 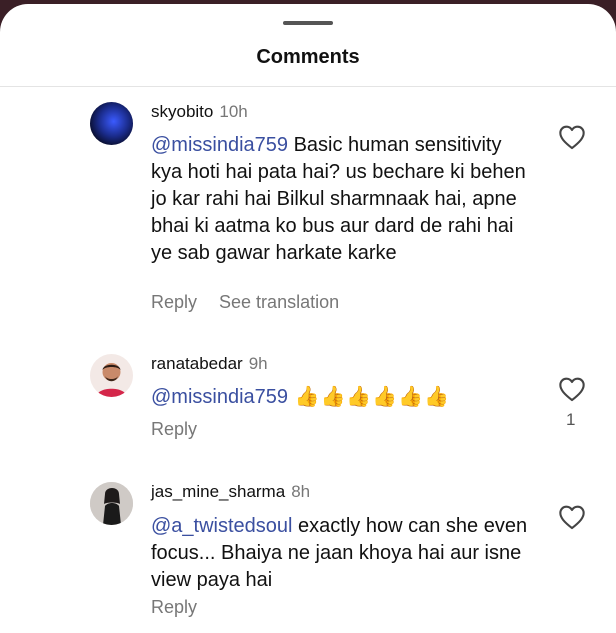 I want to click on comment-username: jas_mine_sharma, so click(x=218, y=491).